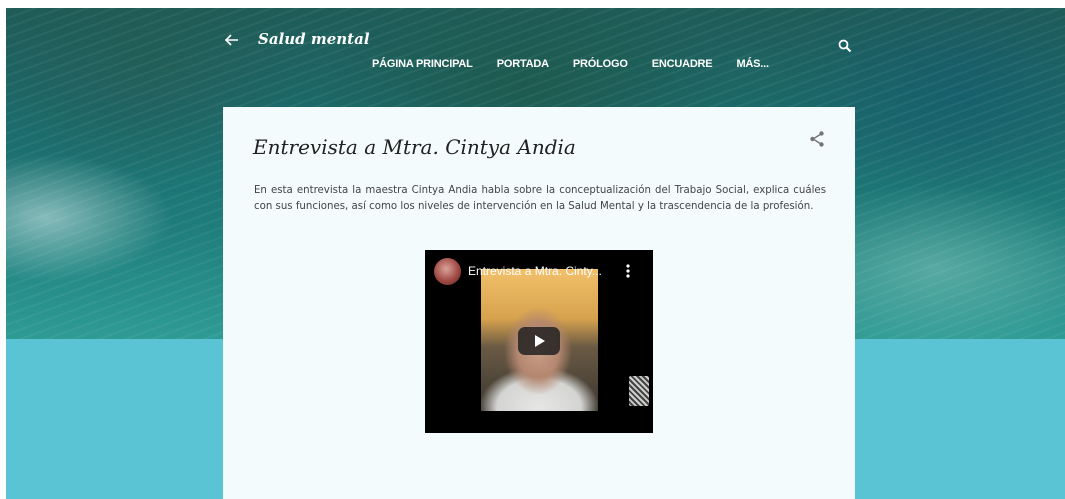 The width and height of the screenshot is (1065, 499). I want to click on share-icon, so click(817, 139).